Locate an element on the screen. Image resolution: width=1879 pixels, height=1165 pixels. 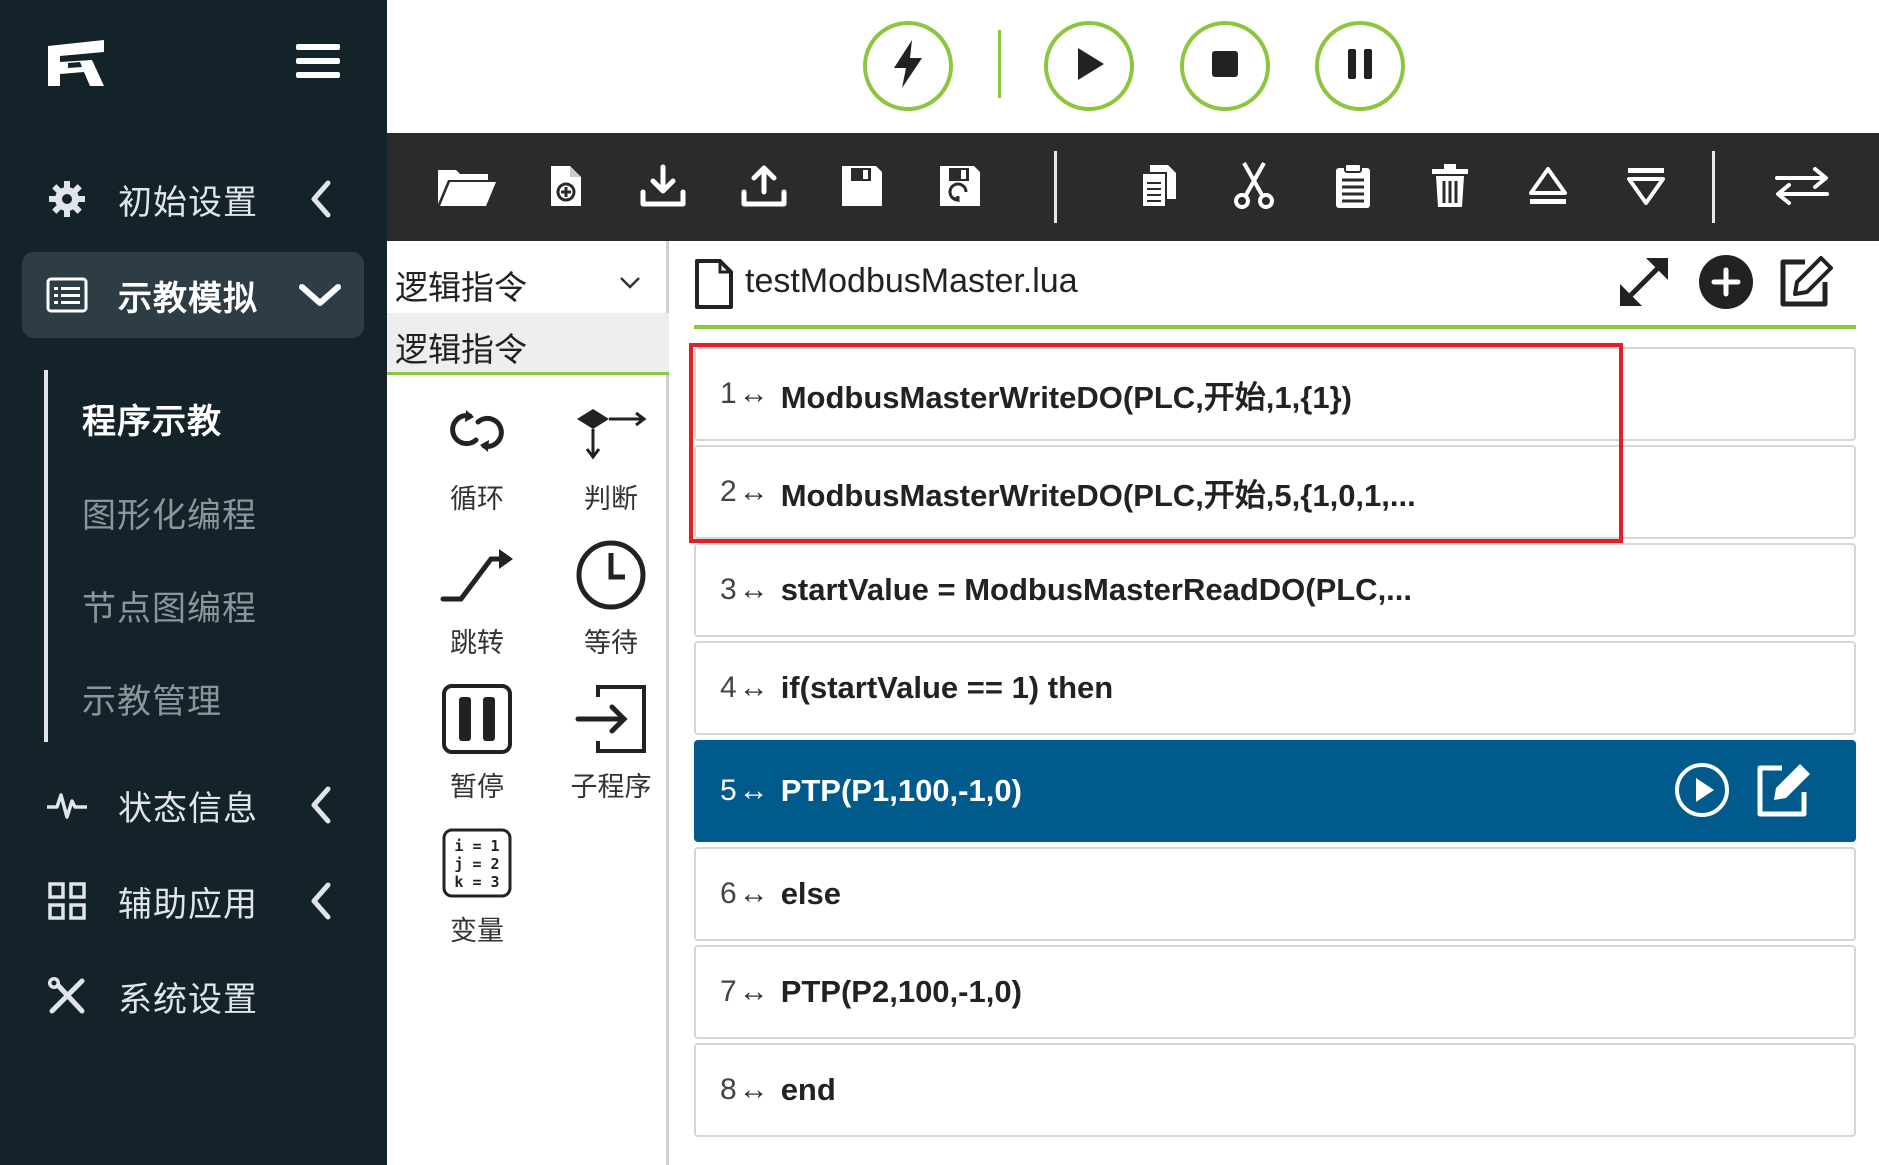
cut-icon is located at coordinates (1254, 188).